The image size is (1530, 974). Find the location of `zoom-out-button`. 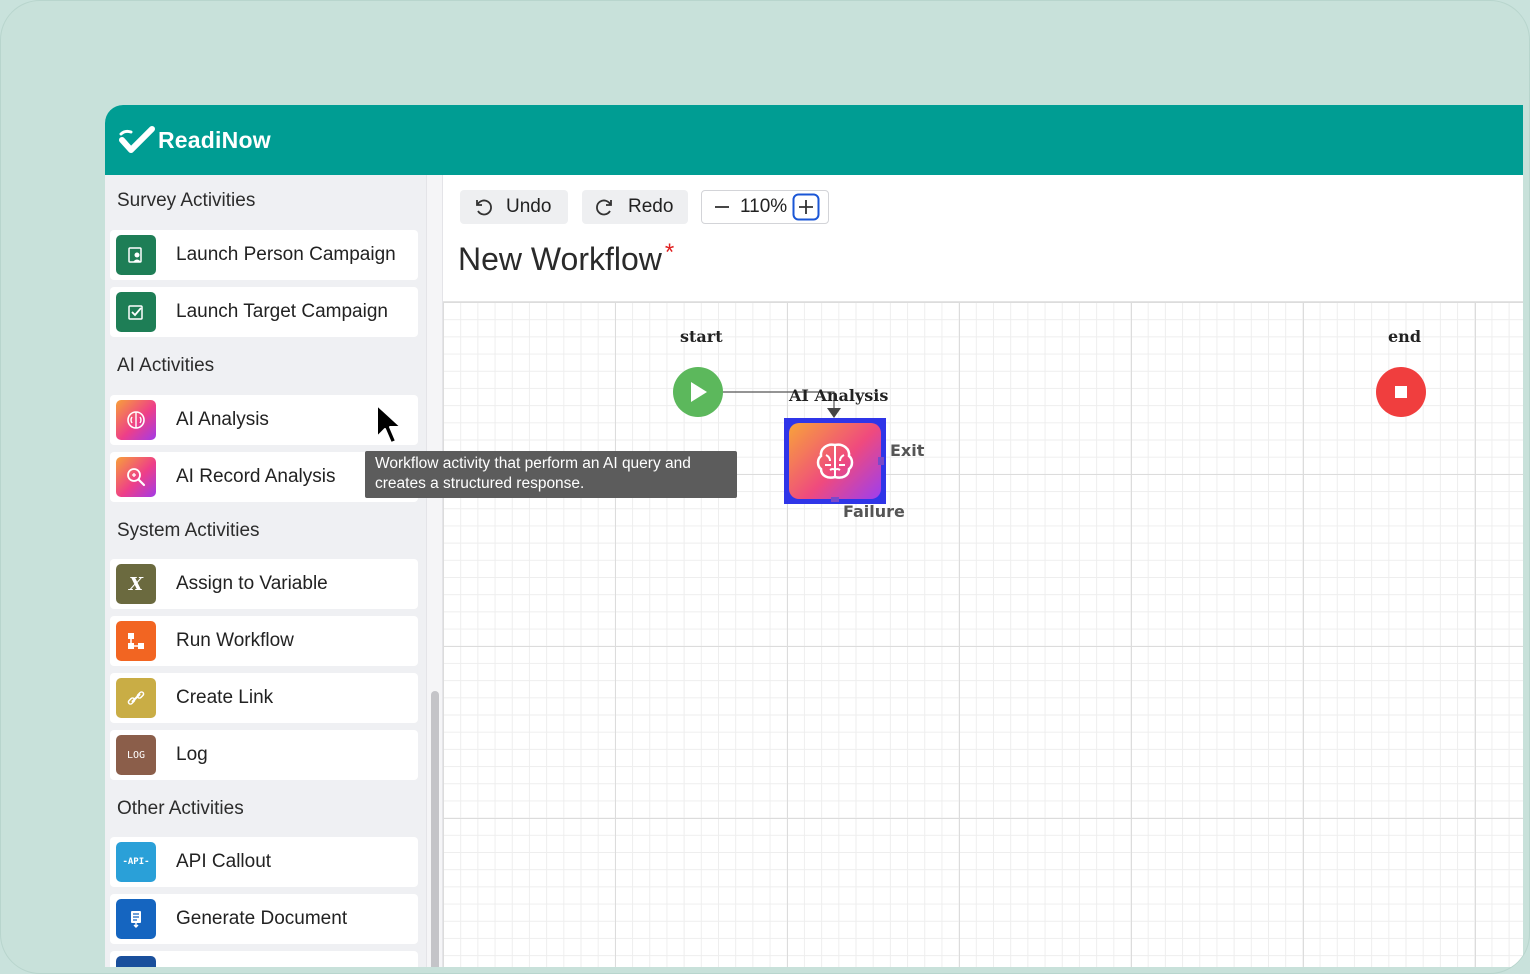

zoom-out-button is located at coordinates (722, 207).